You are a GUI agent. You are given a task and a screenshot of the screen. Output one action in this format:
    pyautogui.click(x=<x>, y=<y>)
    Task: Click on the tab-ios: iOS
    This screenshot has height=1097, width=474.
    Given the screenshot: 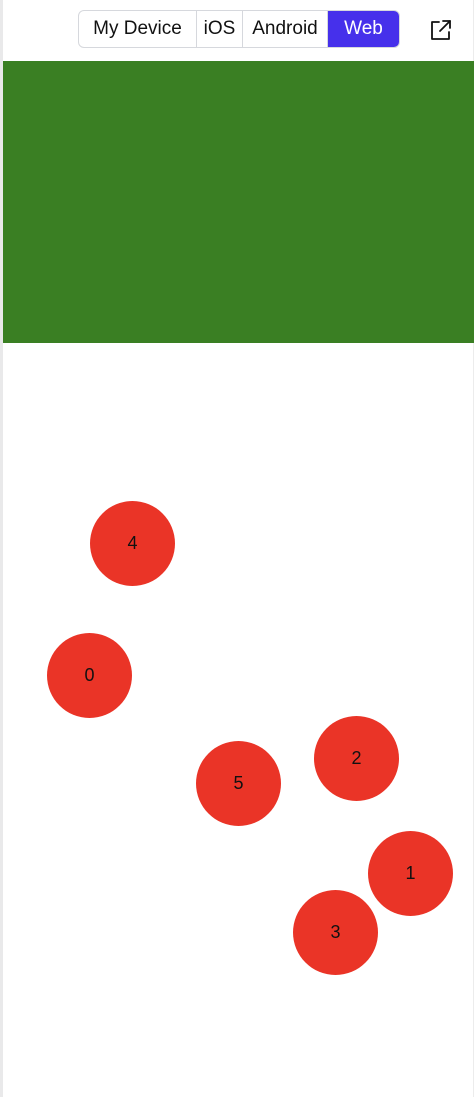 What is the action you would take?
    pyautogui.click(x=220, y=29)
    